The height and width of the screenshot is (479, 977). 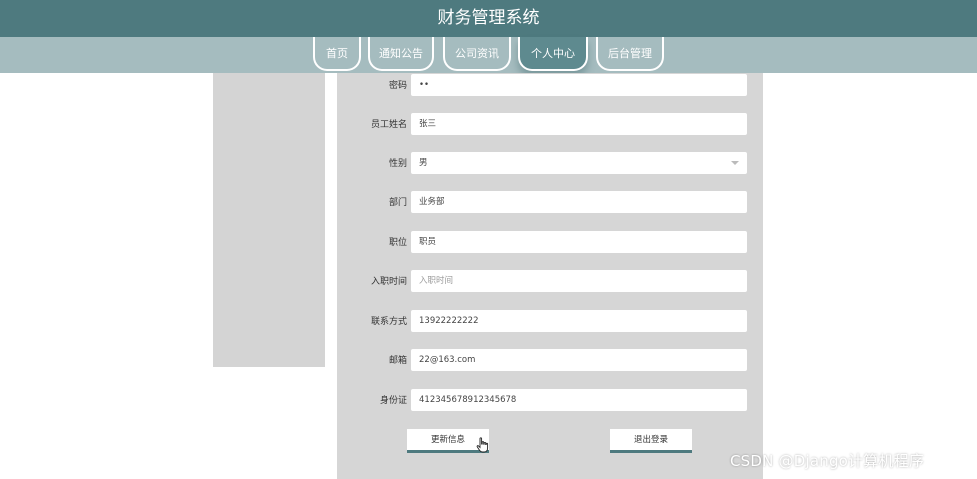 I want to click on sidebar-panel, so click(x=269, y=220).